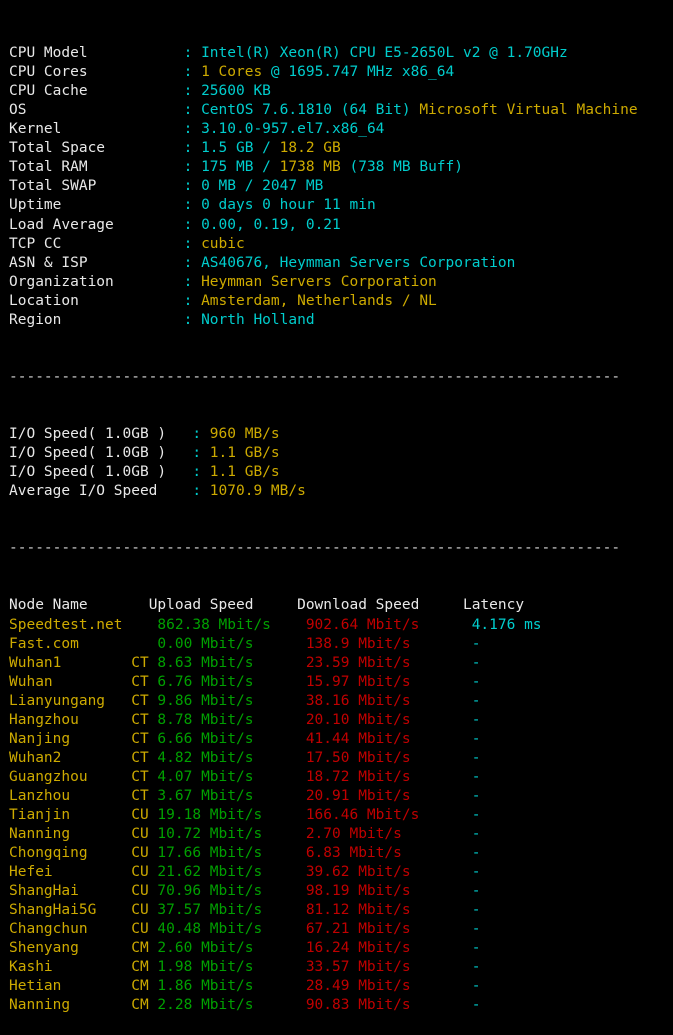 This screenshot has height=1035, width=673. I want to click on info-row: Kernel : 3.10.0-957.el7.x86_64, so click(341, 129).